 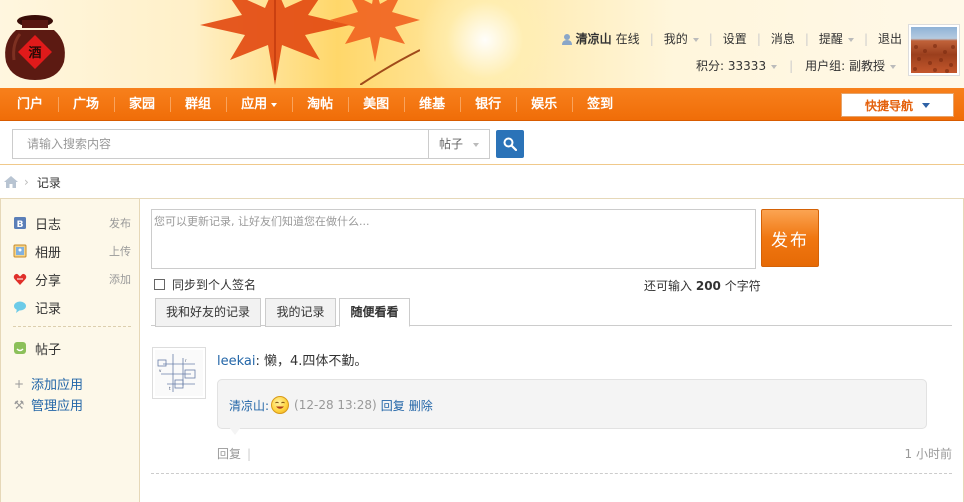 What do you see at coordinates (320, 104) in the screenshot?
I see `nav-item-collections: 淘帖` at bounding box center [320, 104].